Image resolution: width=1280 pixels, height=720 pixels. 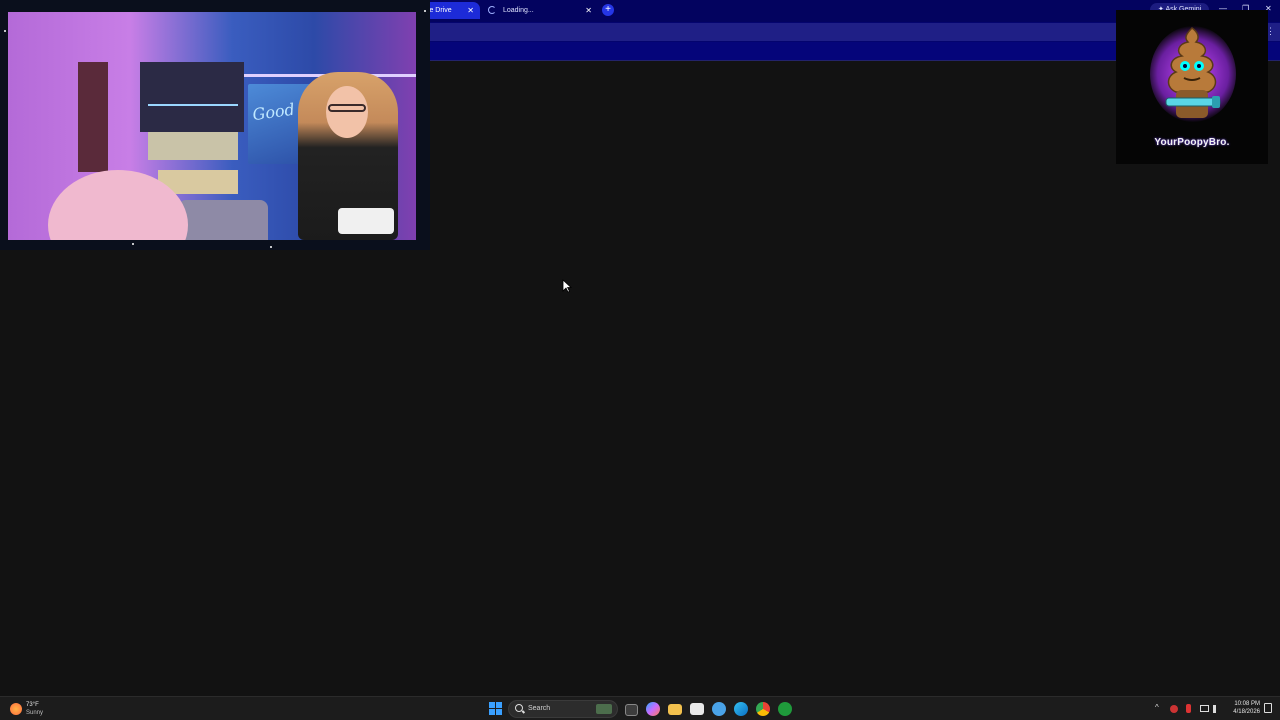 What do you see at coordinates (32, 705) in the screenshot?
I see `weather-temp: 73°F` at bounding box center [32, 705].